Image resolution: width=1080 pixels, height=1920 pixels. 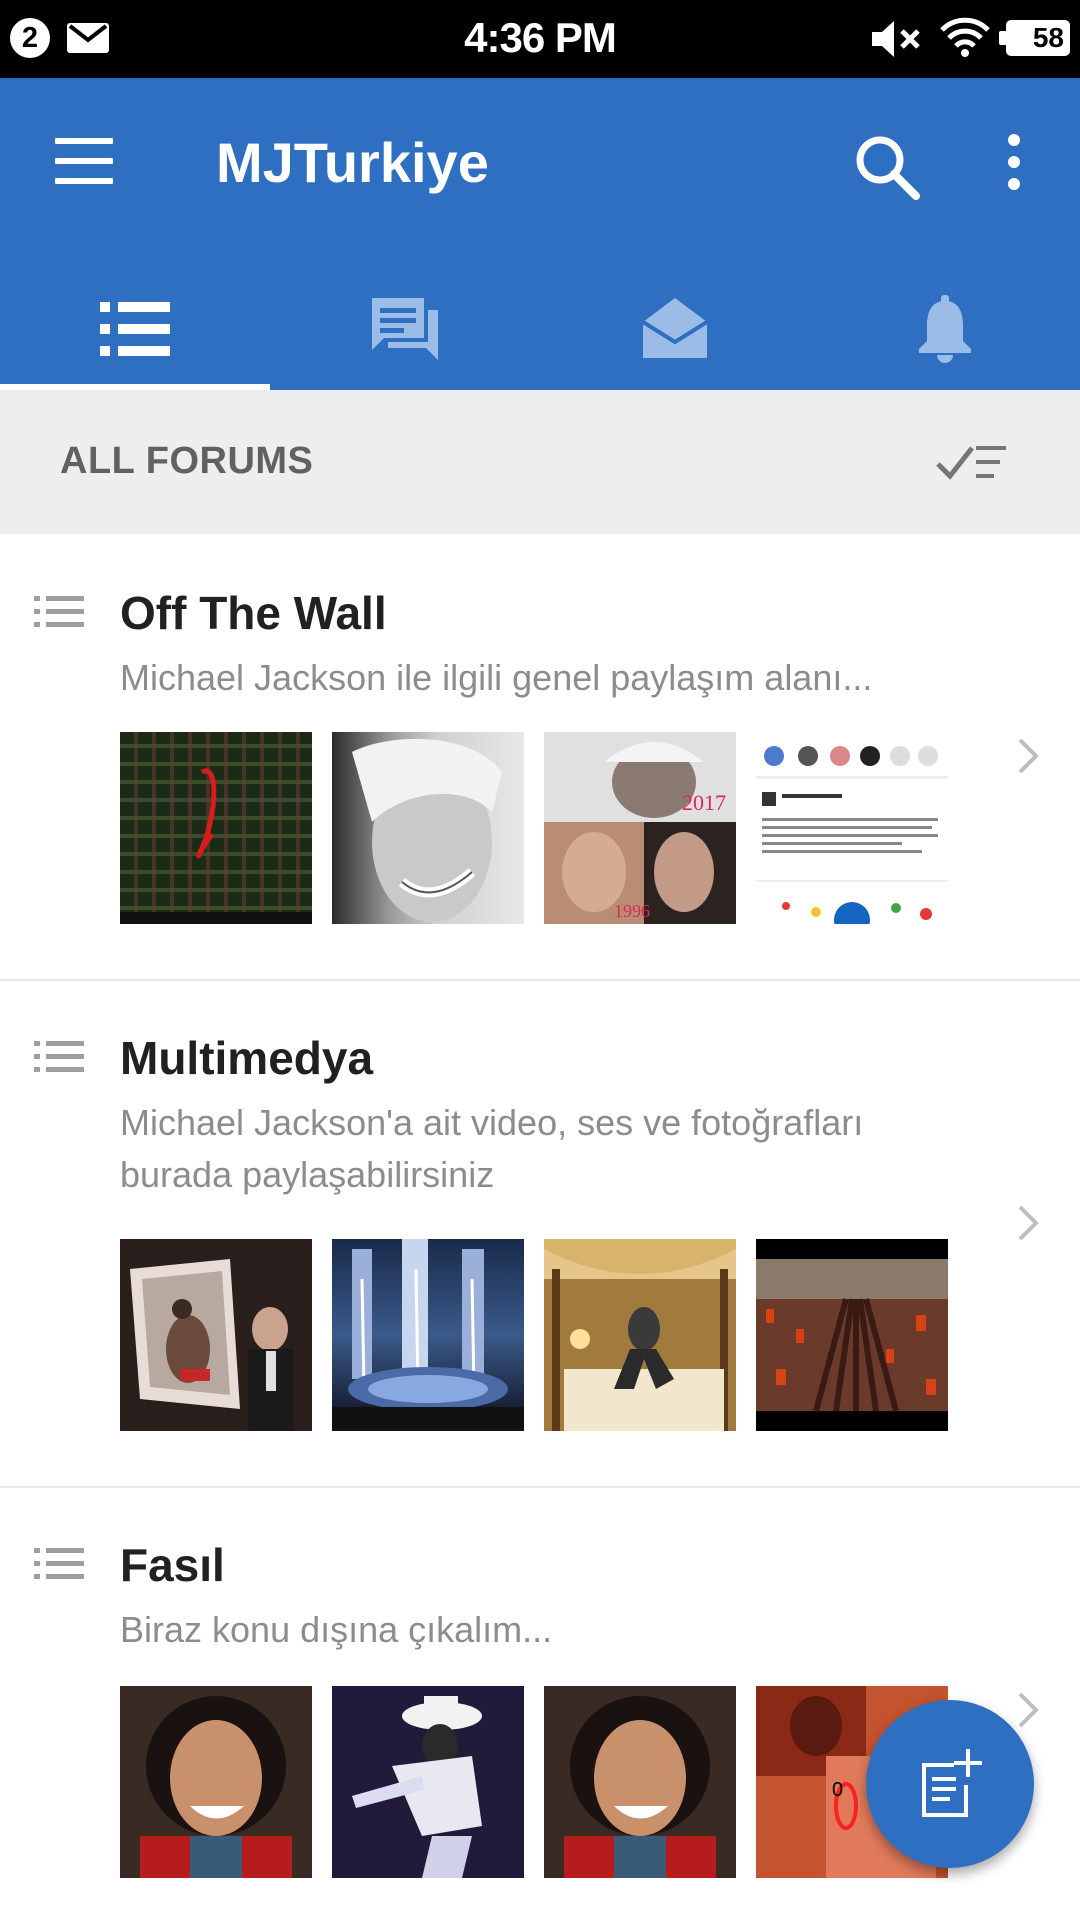 I want to click on tab-bar, so click(x=540, y=329).